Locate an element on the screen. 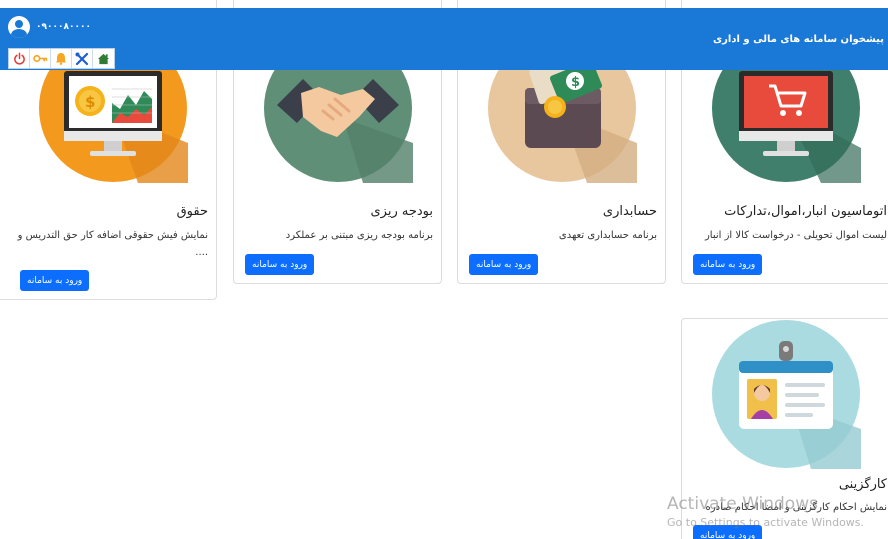  card-title: اتوماسیون انبار،اموال،تدارکات is located at coordinates (805, 211).